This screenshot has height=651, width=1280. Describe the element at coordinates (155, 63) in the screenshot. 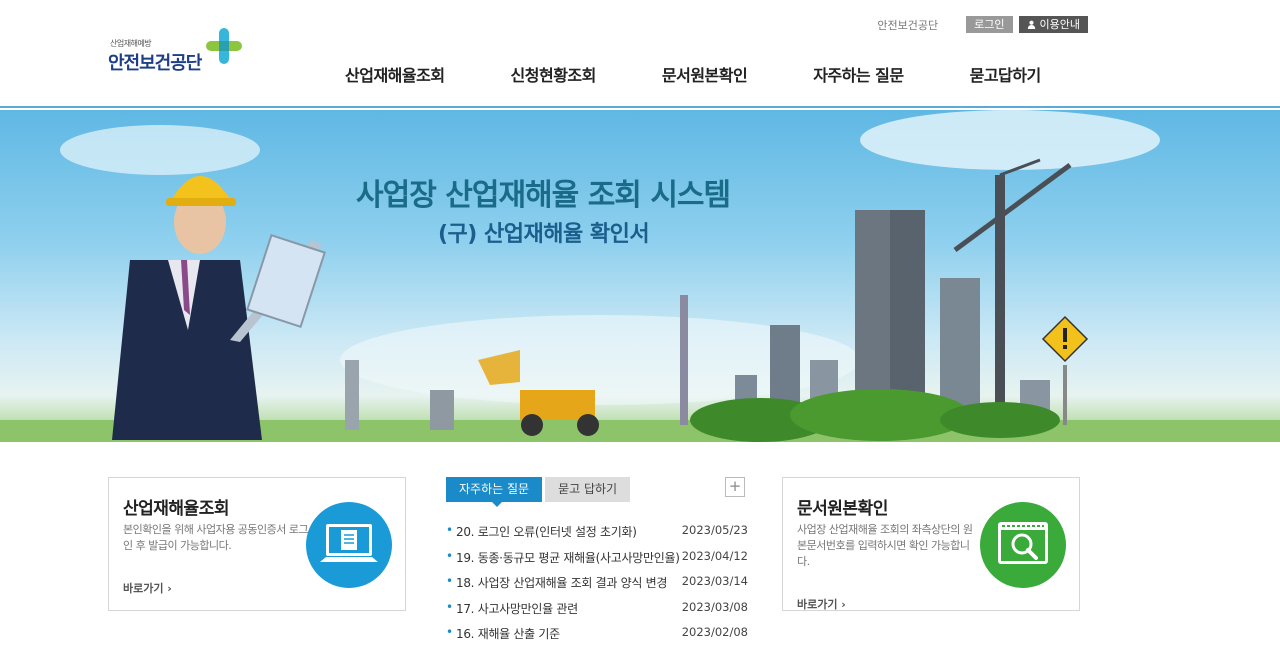

I see `logo-title: 안전보건공단` at that location.